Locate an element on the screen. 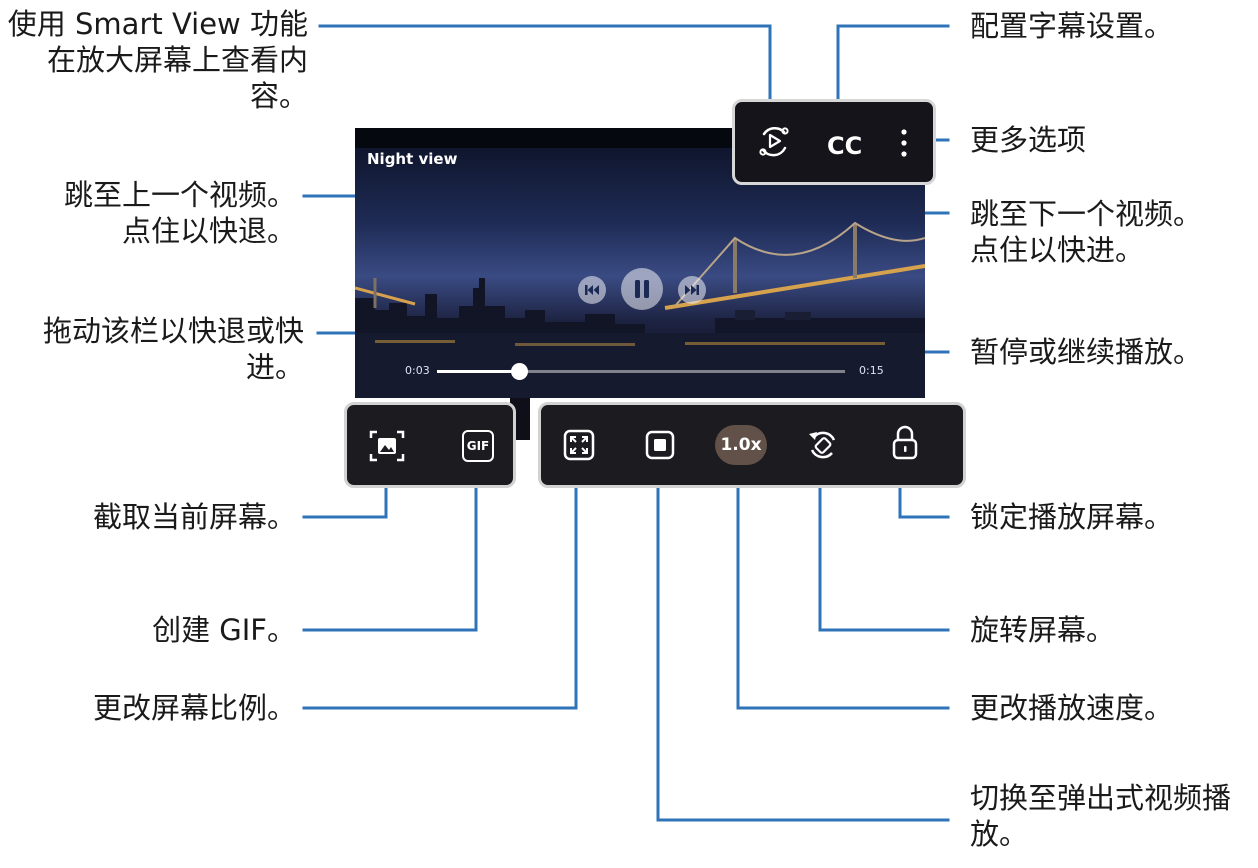  pause-button is located at coordinates (642, 289).